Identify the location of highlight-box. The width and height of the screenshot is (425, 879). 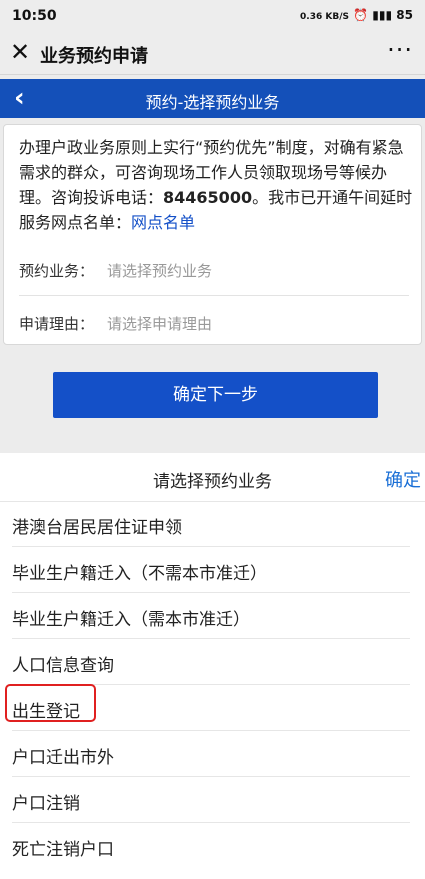
(50, 703).